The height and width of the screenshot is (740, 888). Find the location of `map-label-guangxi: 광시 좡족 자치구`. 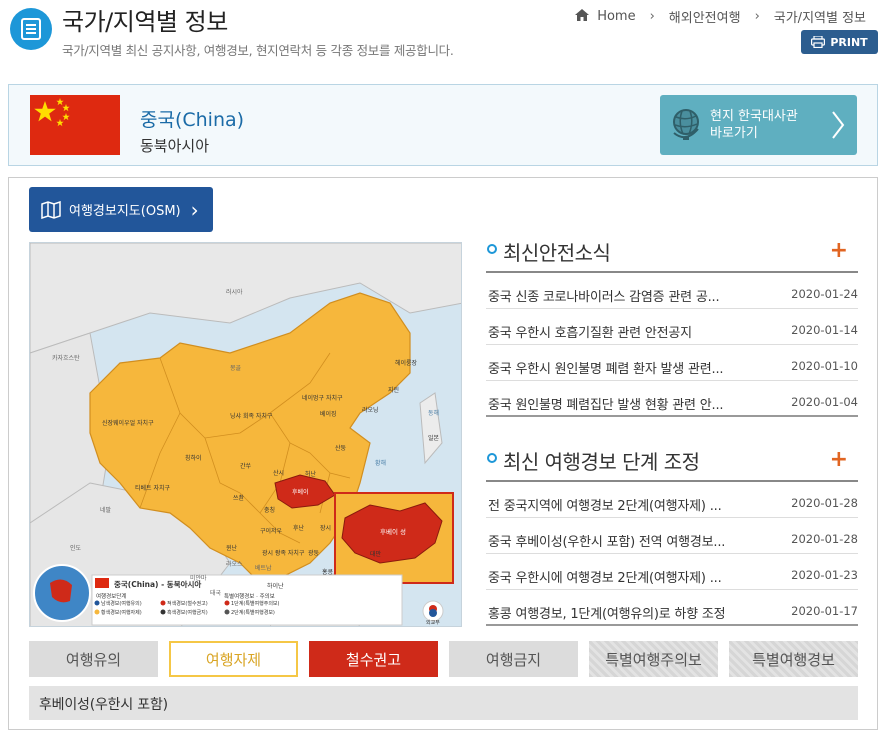

map-label-guangxi: 광시 좡족 자치구 is located at coordinates (283, 553).